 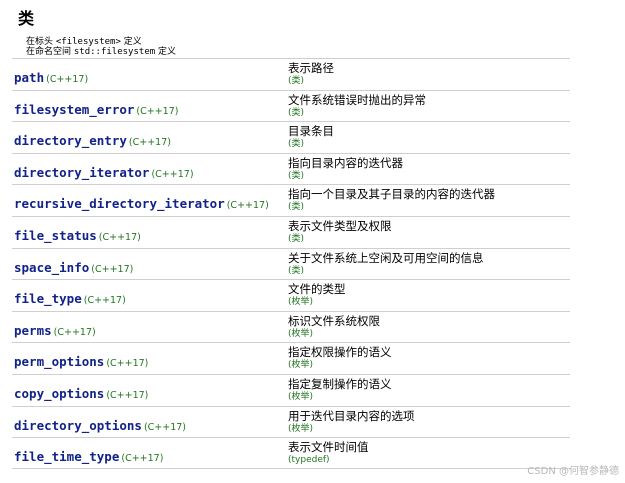 I want to click on description-cell: 文件的类型 (枚举), so click(x=317, y=295).